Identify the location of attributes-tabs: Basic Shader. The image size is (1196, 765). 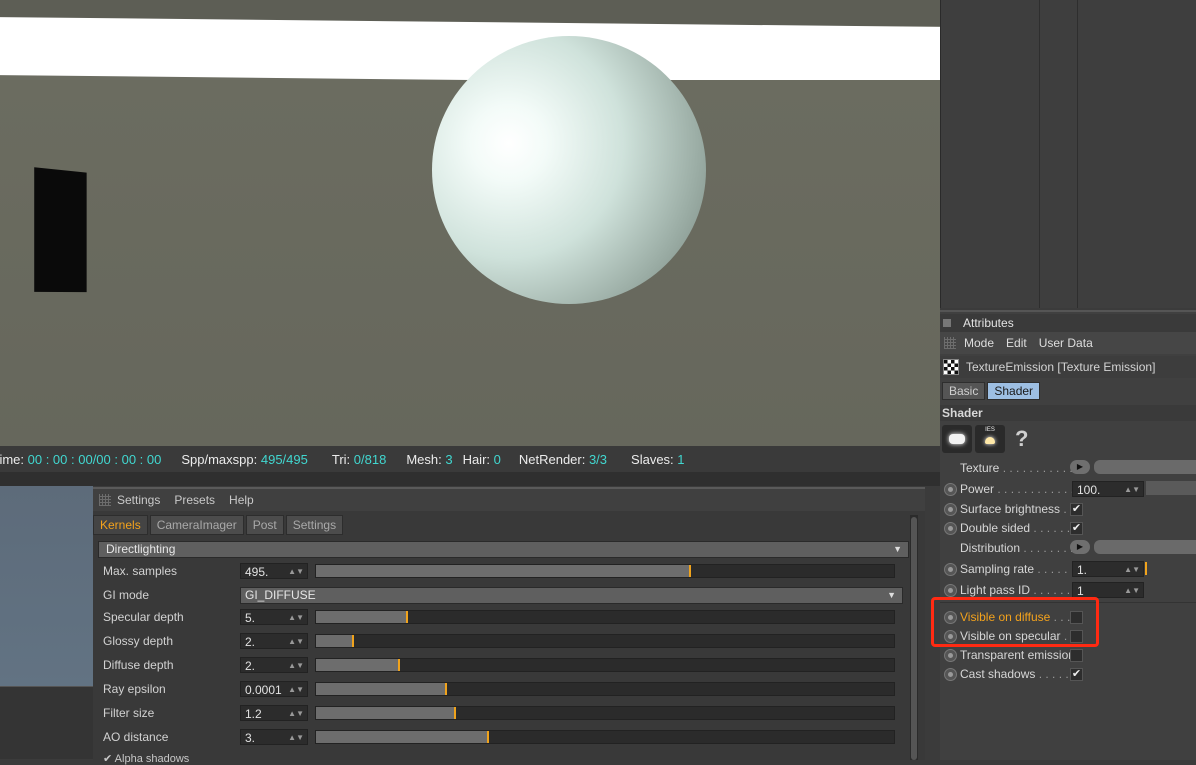
(992, 391).